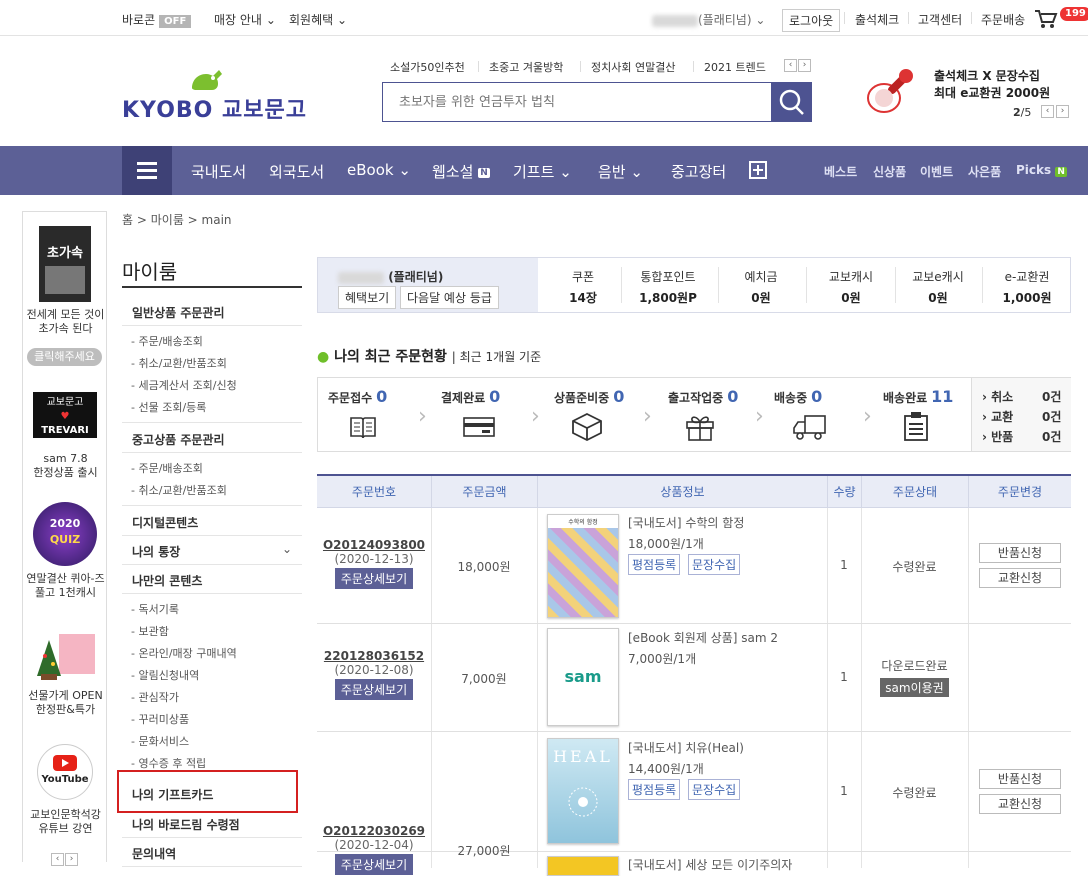  Describe the element at coordinates (633, 67) in the screenshot. I see `keyword-link: 정치사회 연말결산` at that location.